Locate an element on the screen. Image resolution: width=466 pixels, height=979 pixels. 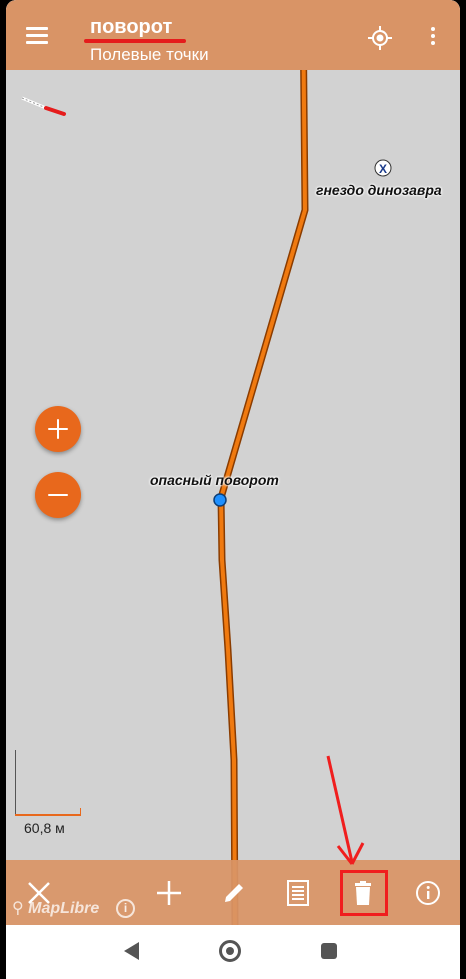
home-icon is located at coordinates (230, 951).